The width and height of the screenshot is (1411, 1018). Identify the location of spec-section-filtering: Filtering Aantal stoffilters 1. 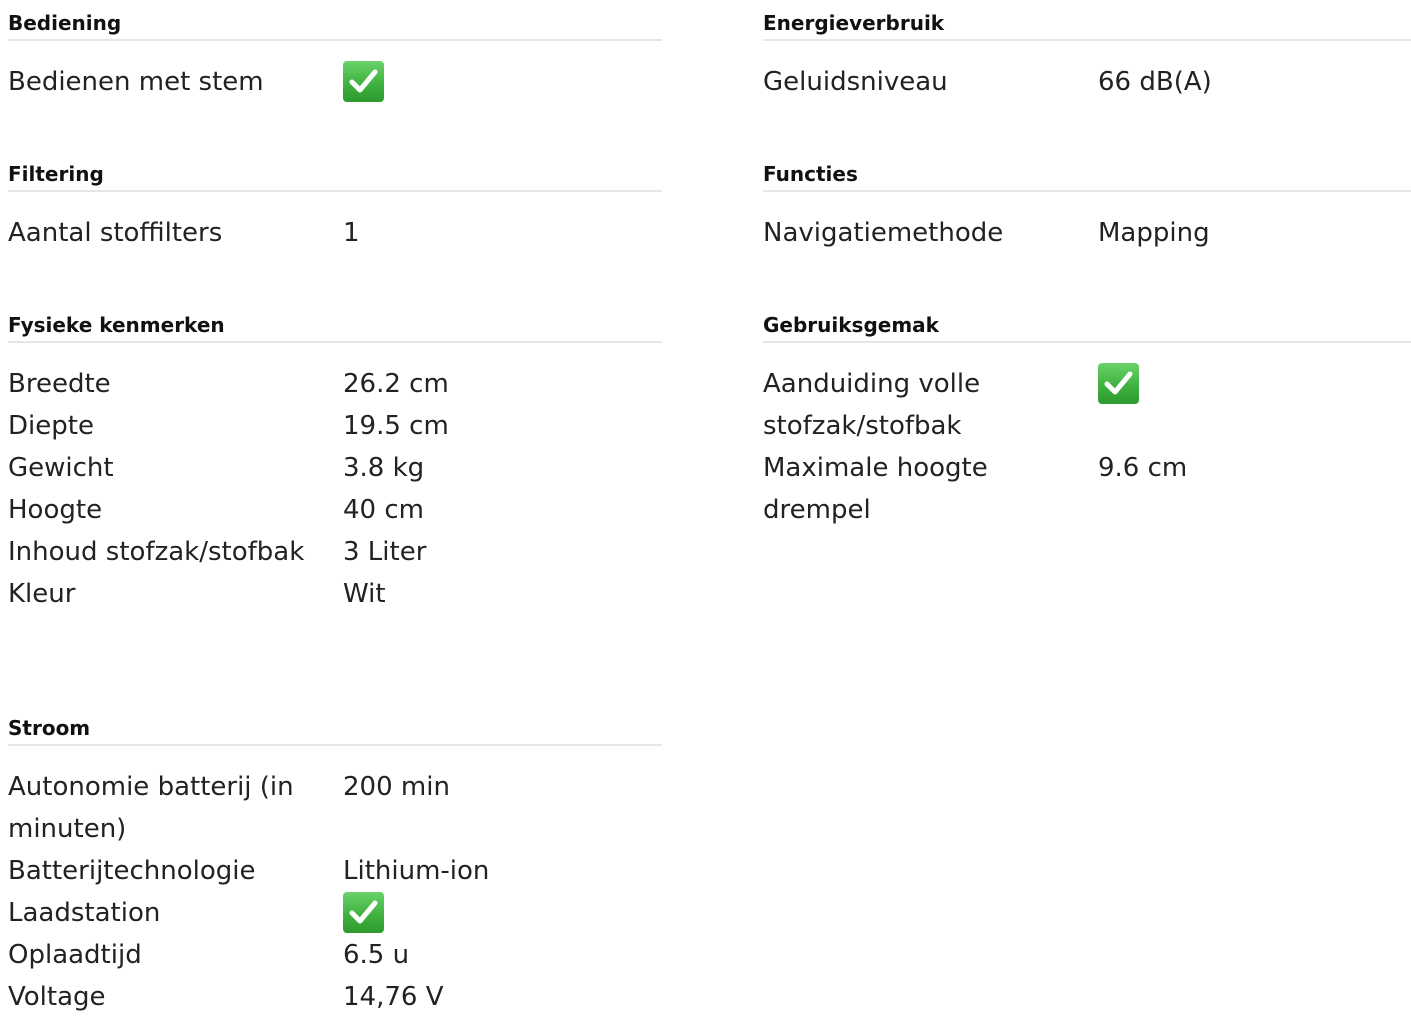
(335, 202).